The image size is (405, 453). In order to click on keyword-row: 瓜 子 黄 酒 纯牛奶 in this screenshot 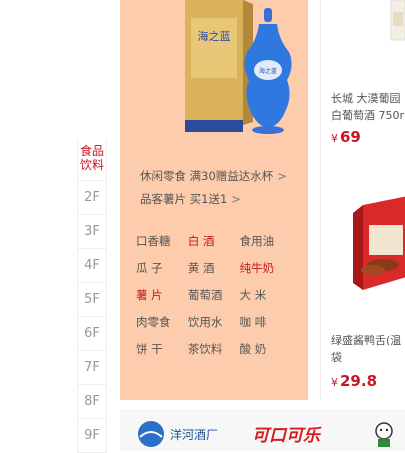, I will do `click(211, 268)`.